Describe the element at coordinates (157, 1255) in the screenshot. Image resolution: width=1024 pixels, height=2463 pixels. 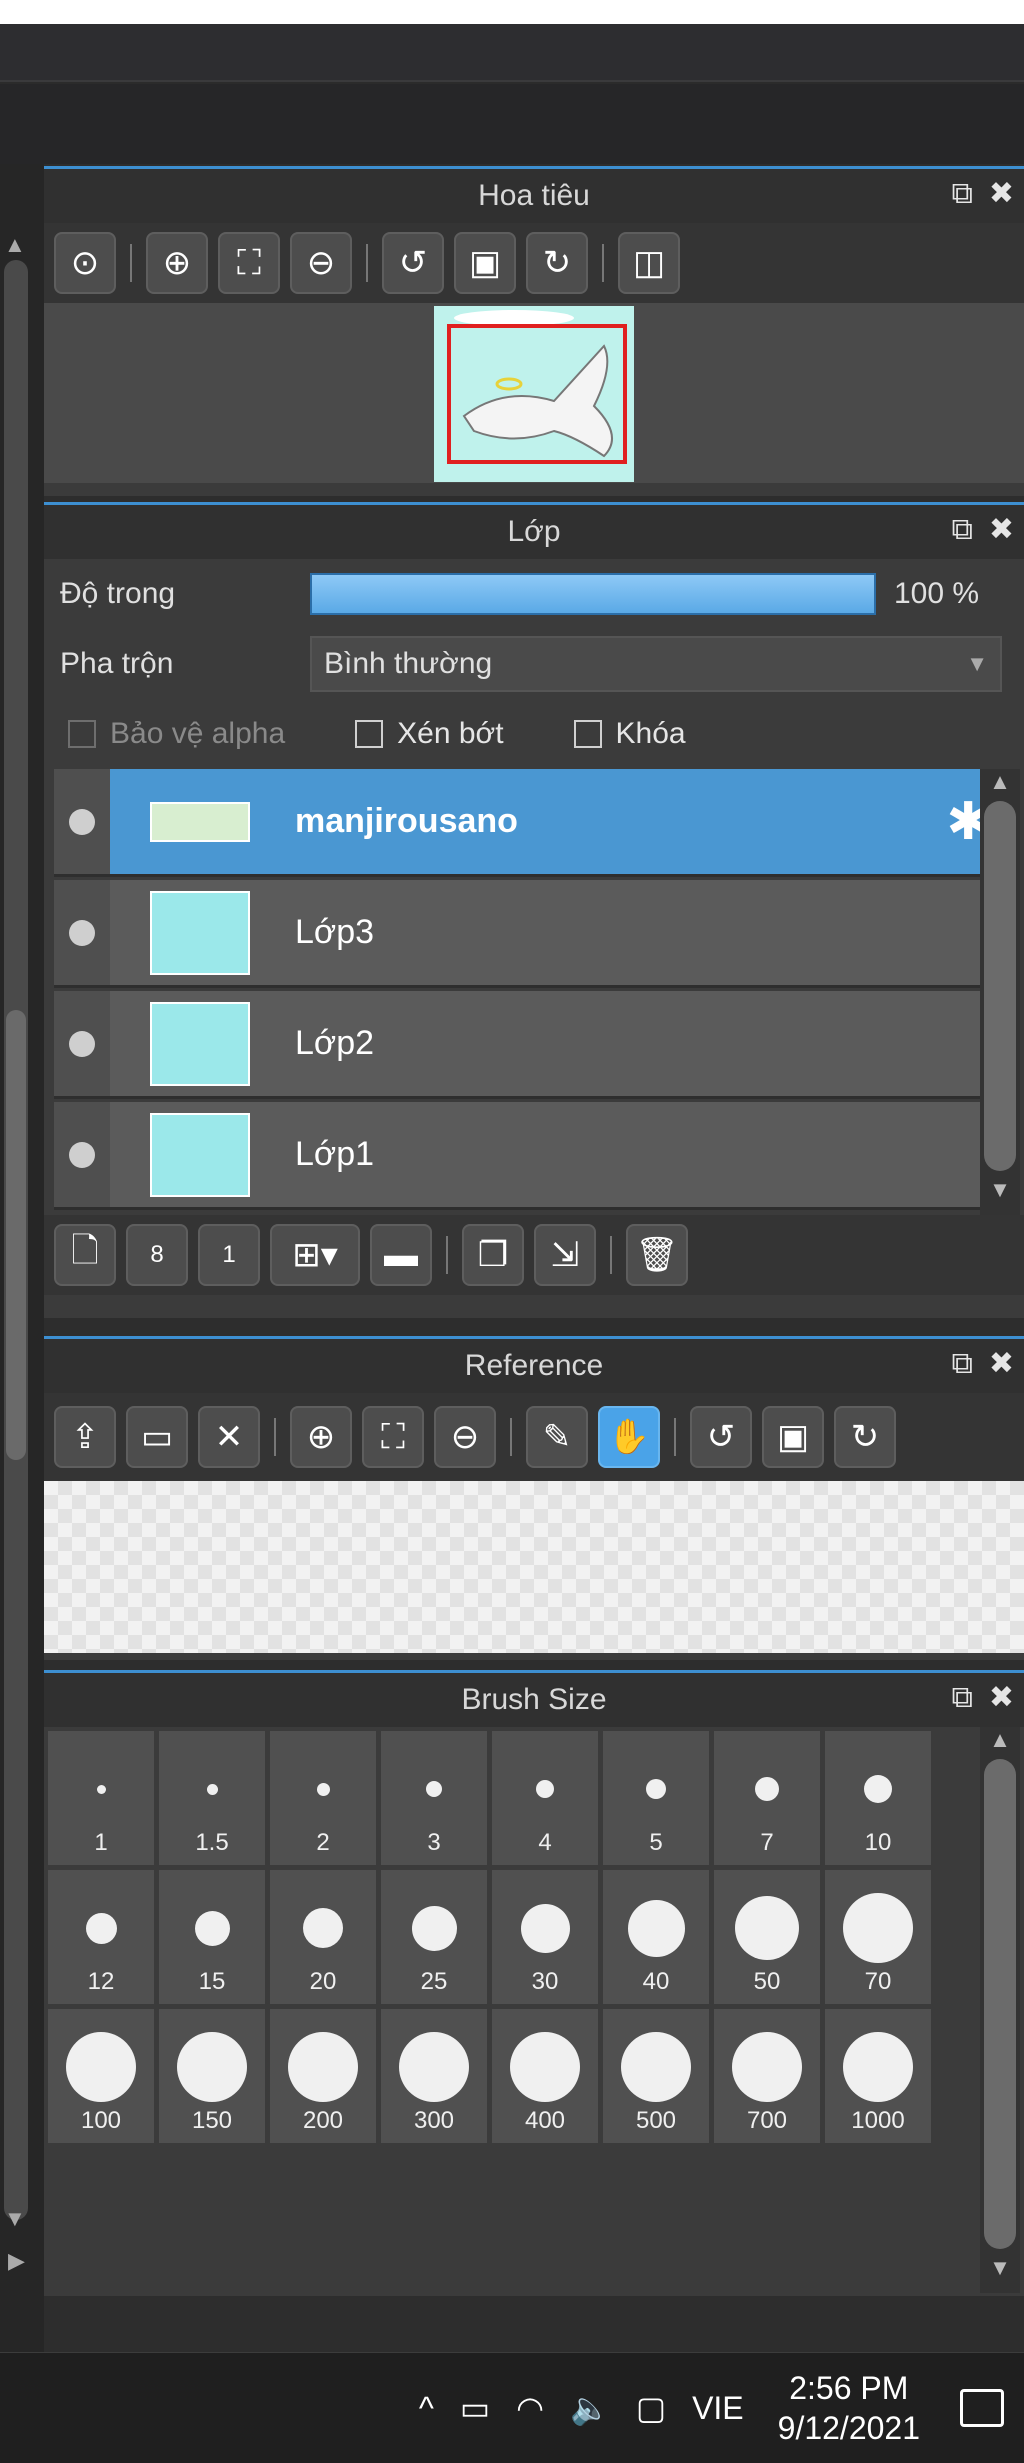
I see `new-8bit-layer-icon: 8` at that location.